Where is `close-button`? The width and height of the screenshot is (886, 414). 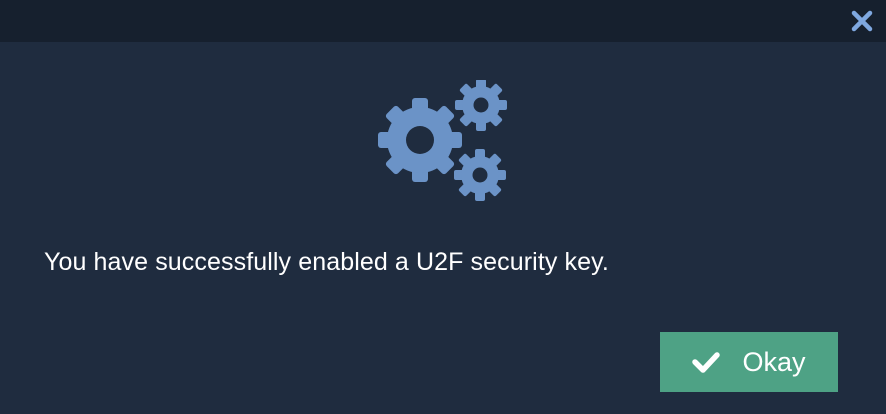
close-button is located at coordinates (862, 21).